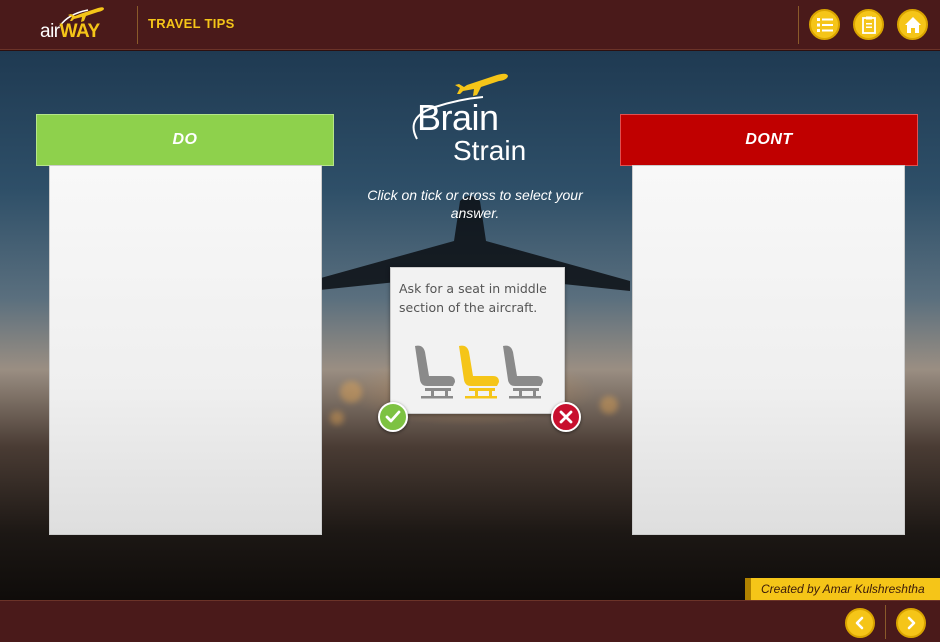  I want to click on bottom-bar, so click(470, 621).